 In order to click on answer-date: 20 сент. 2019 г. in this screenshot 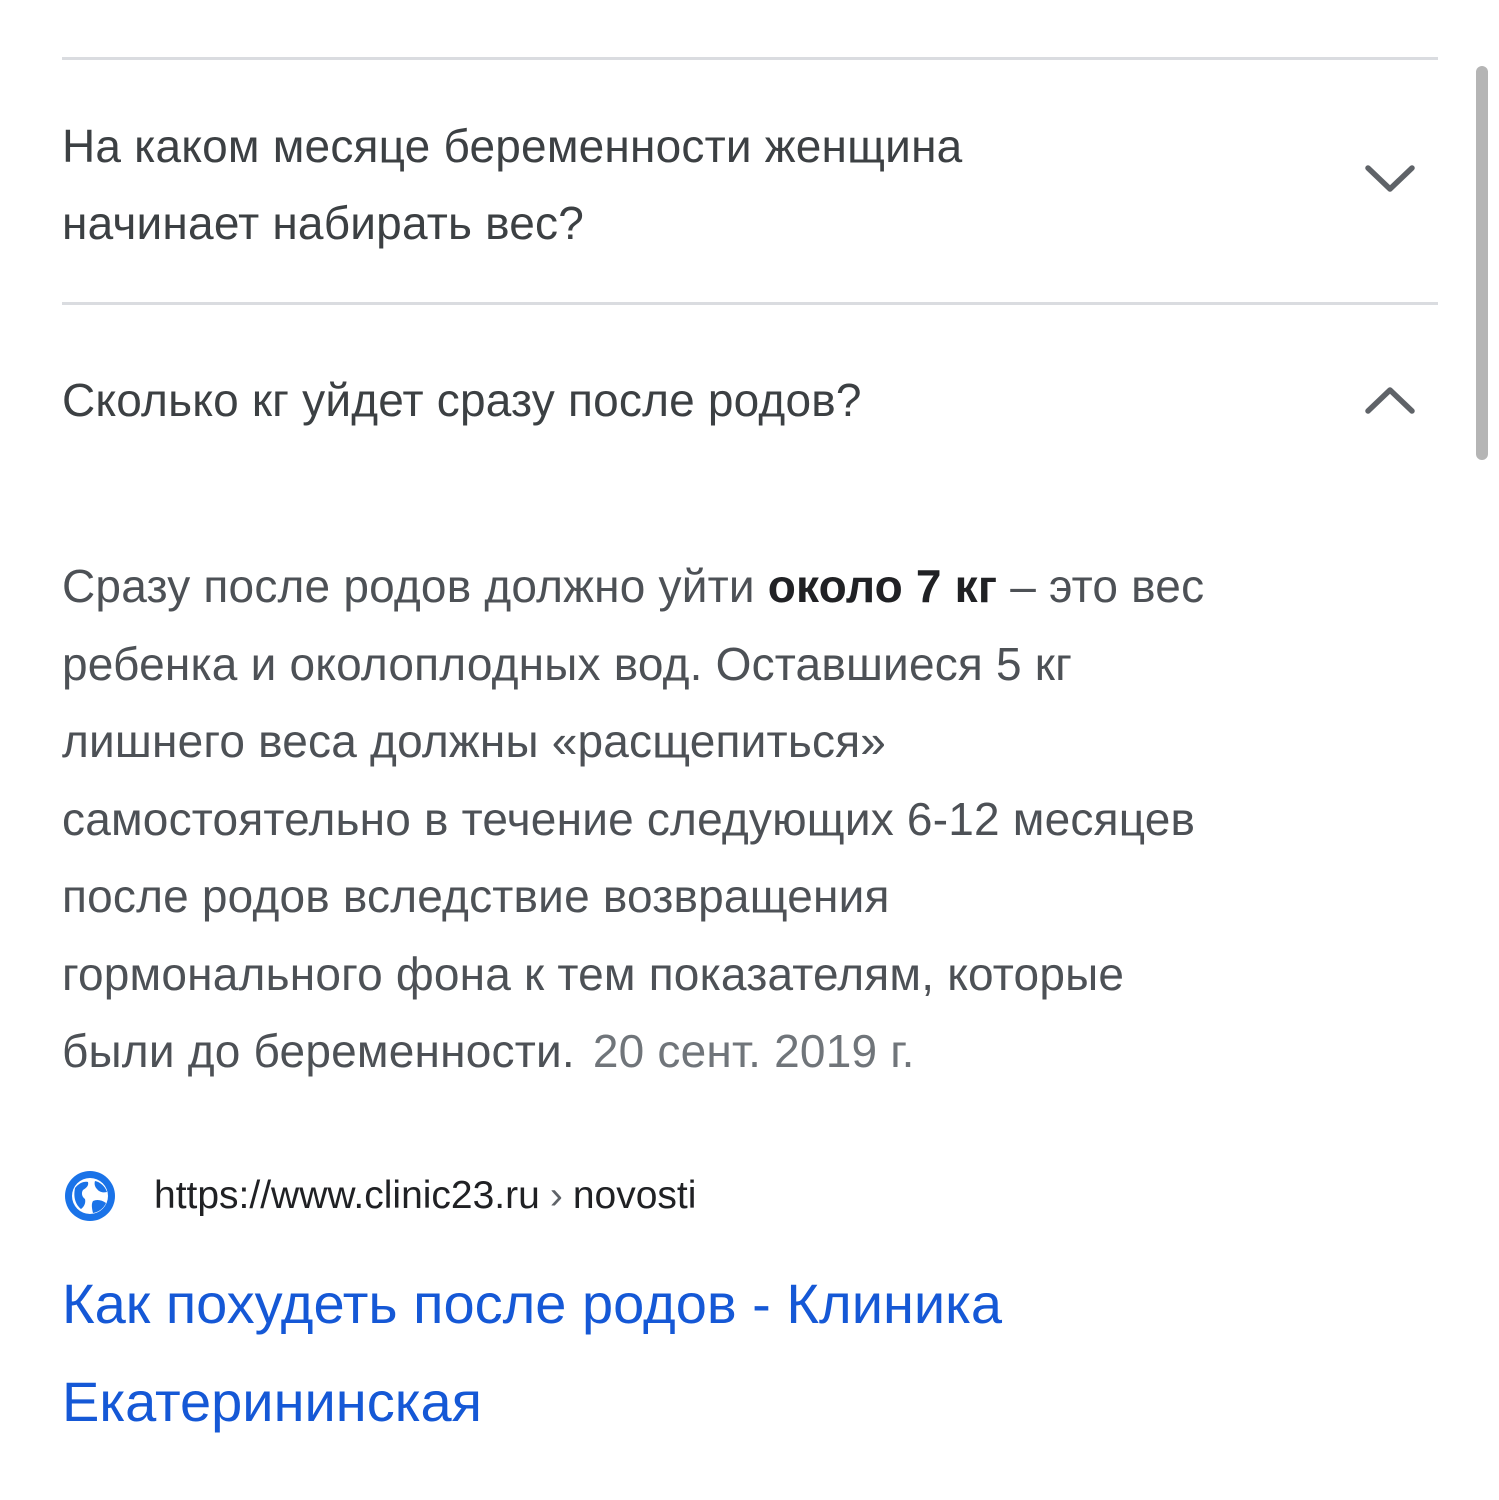, I will do `click(753, 1051)`.